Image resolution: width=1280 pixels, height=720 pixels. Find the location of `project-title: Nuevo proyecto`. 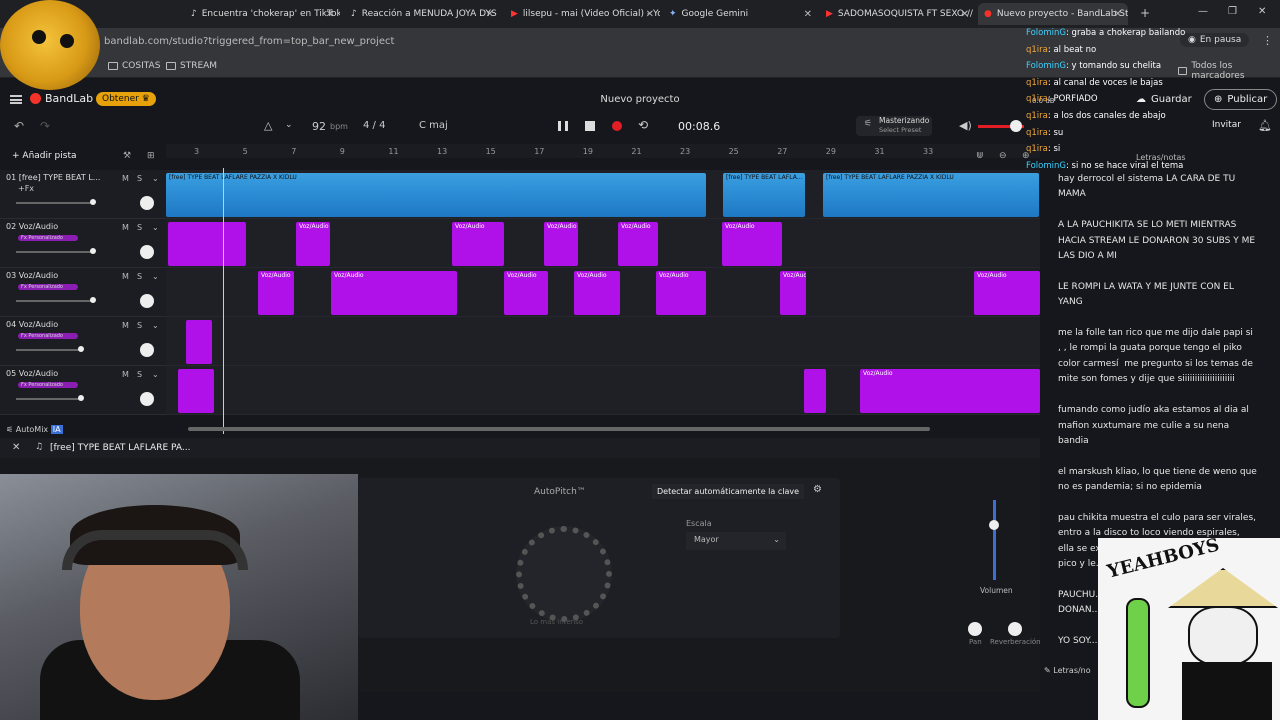

project-title: Nuevo proyecto is located at coordinates (640, 99).